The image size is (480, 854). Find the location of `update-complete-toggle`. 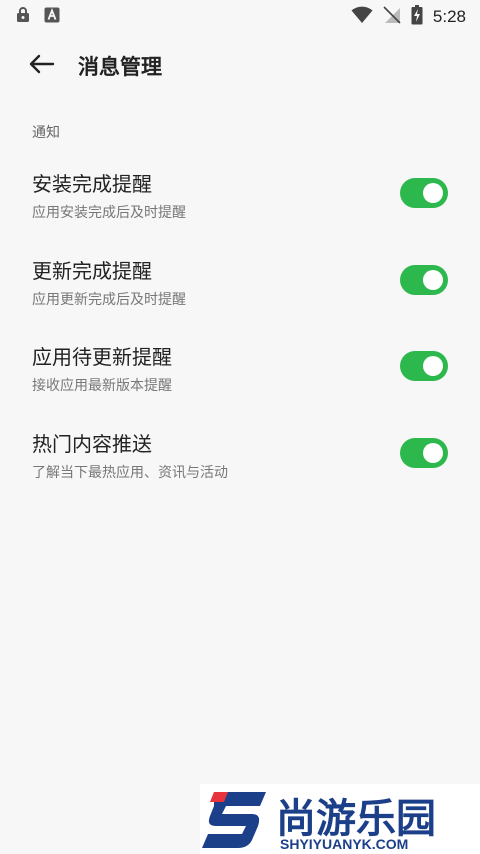

update-complete-toggle is located at coordinates (424, 280).